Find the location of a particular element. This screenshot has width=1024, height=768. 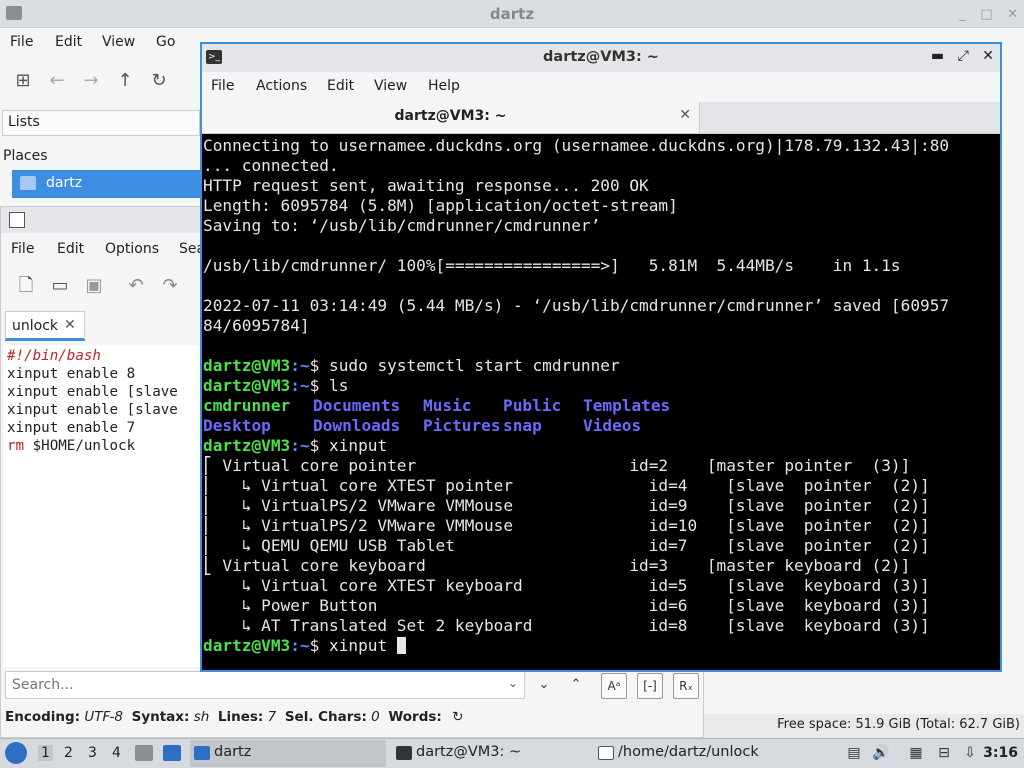

search-history-dropdown-icon: ⌄ is located at coordinates (513, 683).